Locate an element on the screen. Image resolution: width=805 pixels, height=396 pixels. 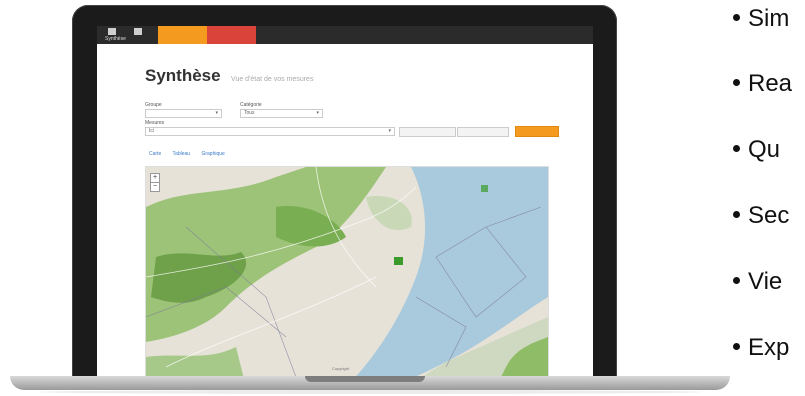
nav-item-chart is located at coordinates (138, 34).